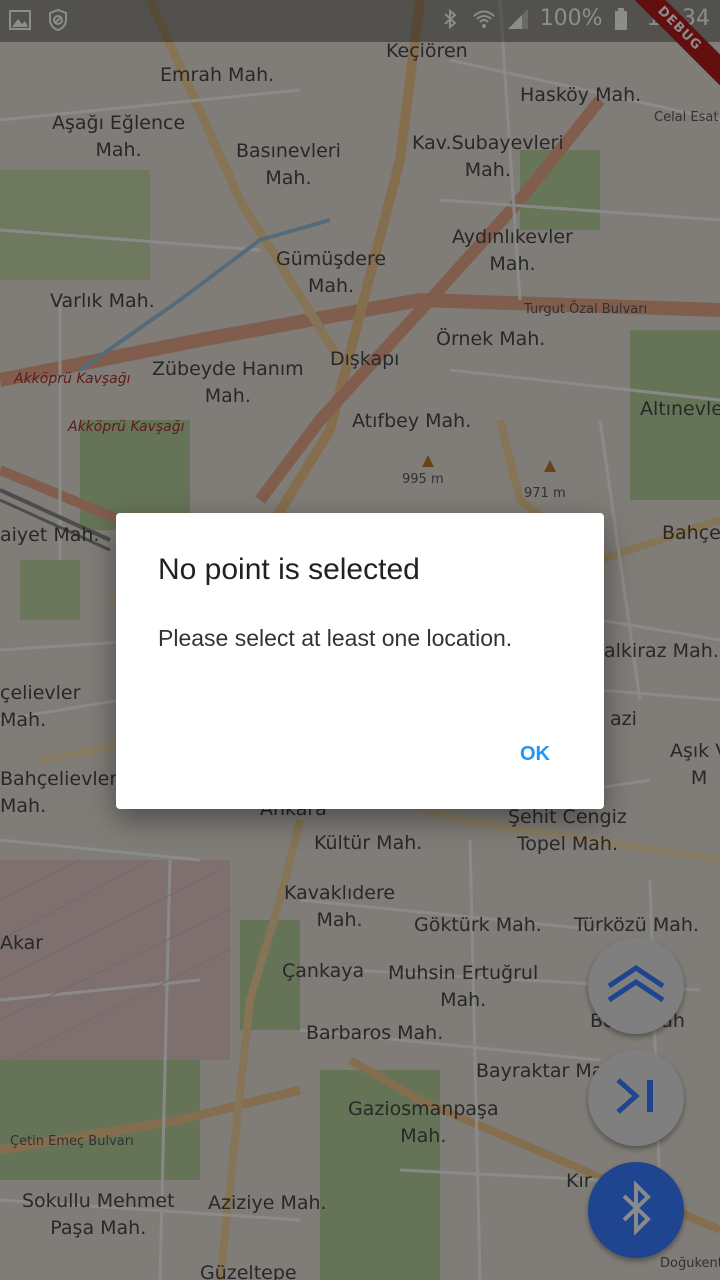 The height and width of the screenshot is (1280, 720). I want to click on dialog-title: No point is selected, so click(289, 569).